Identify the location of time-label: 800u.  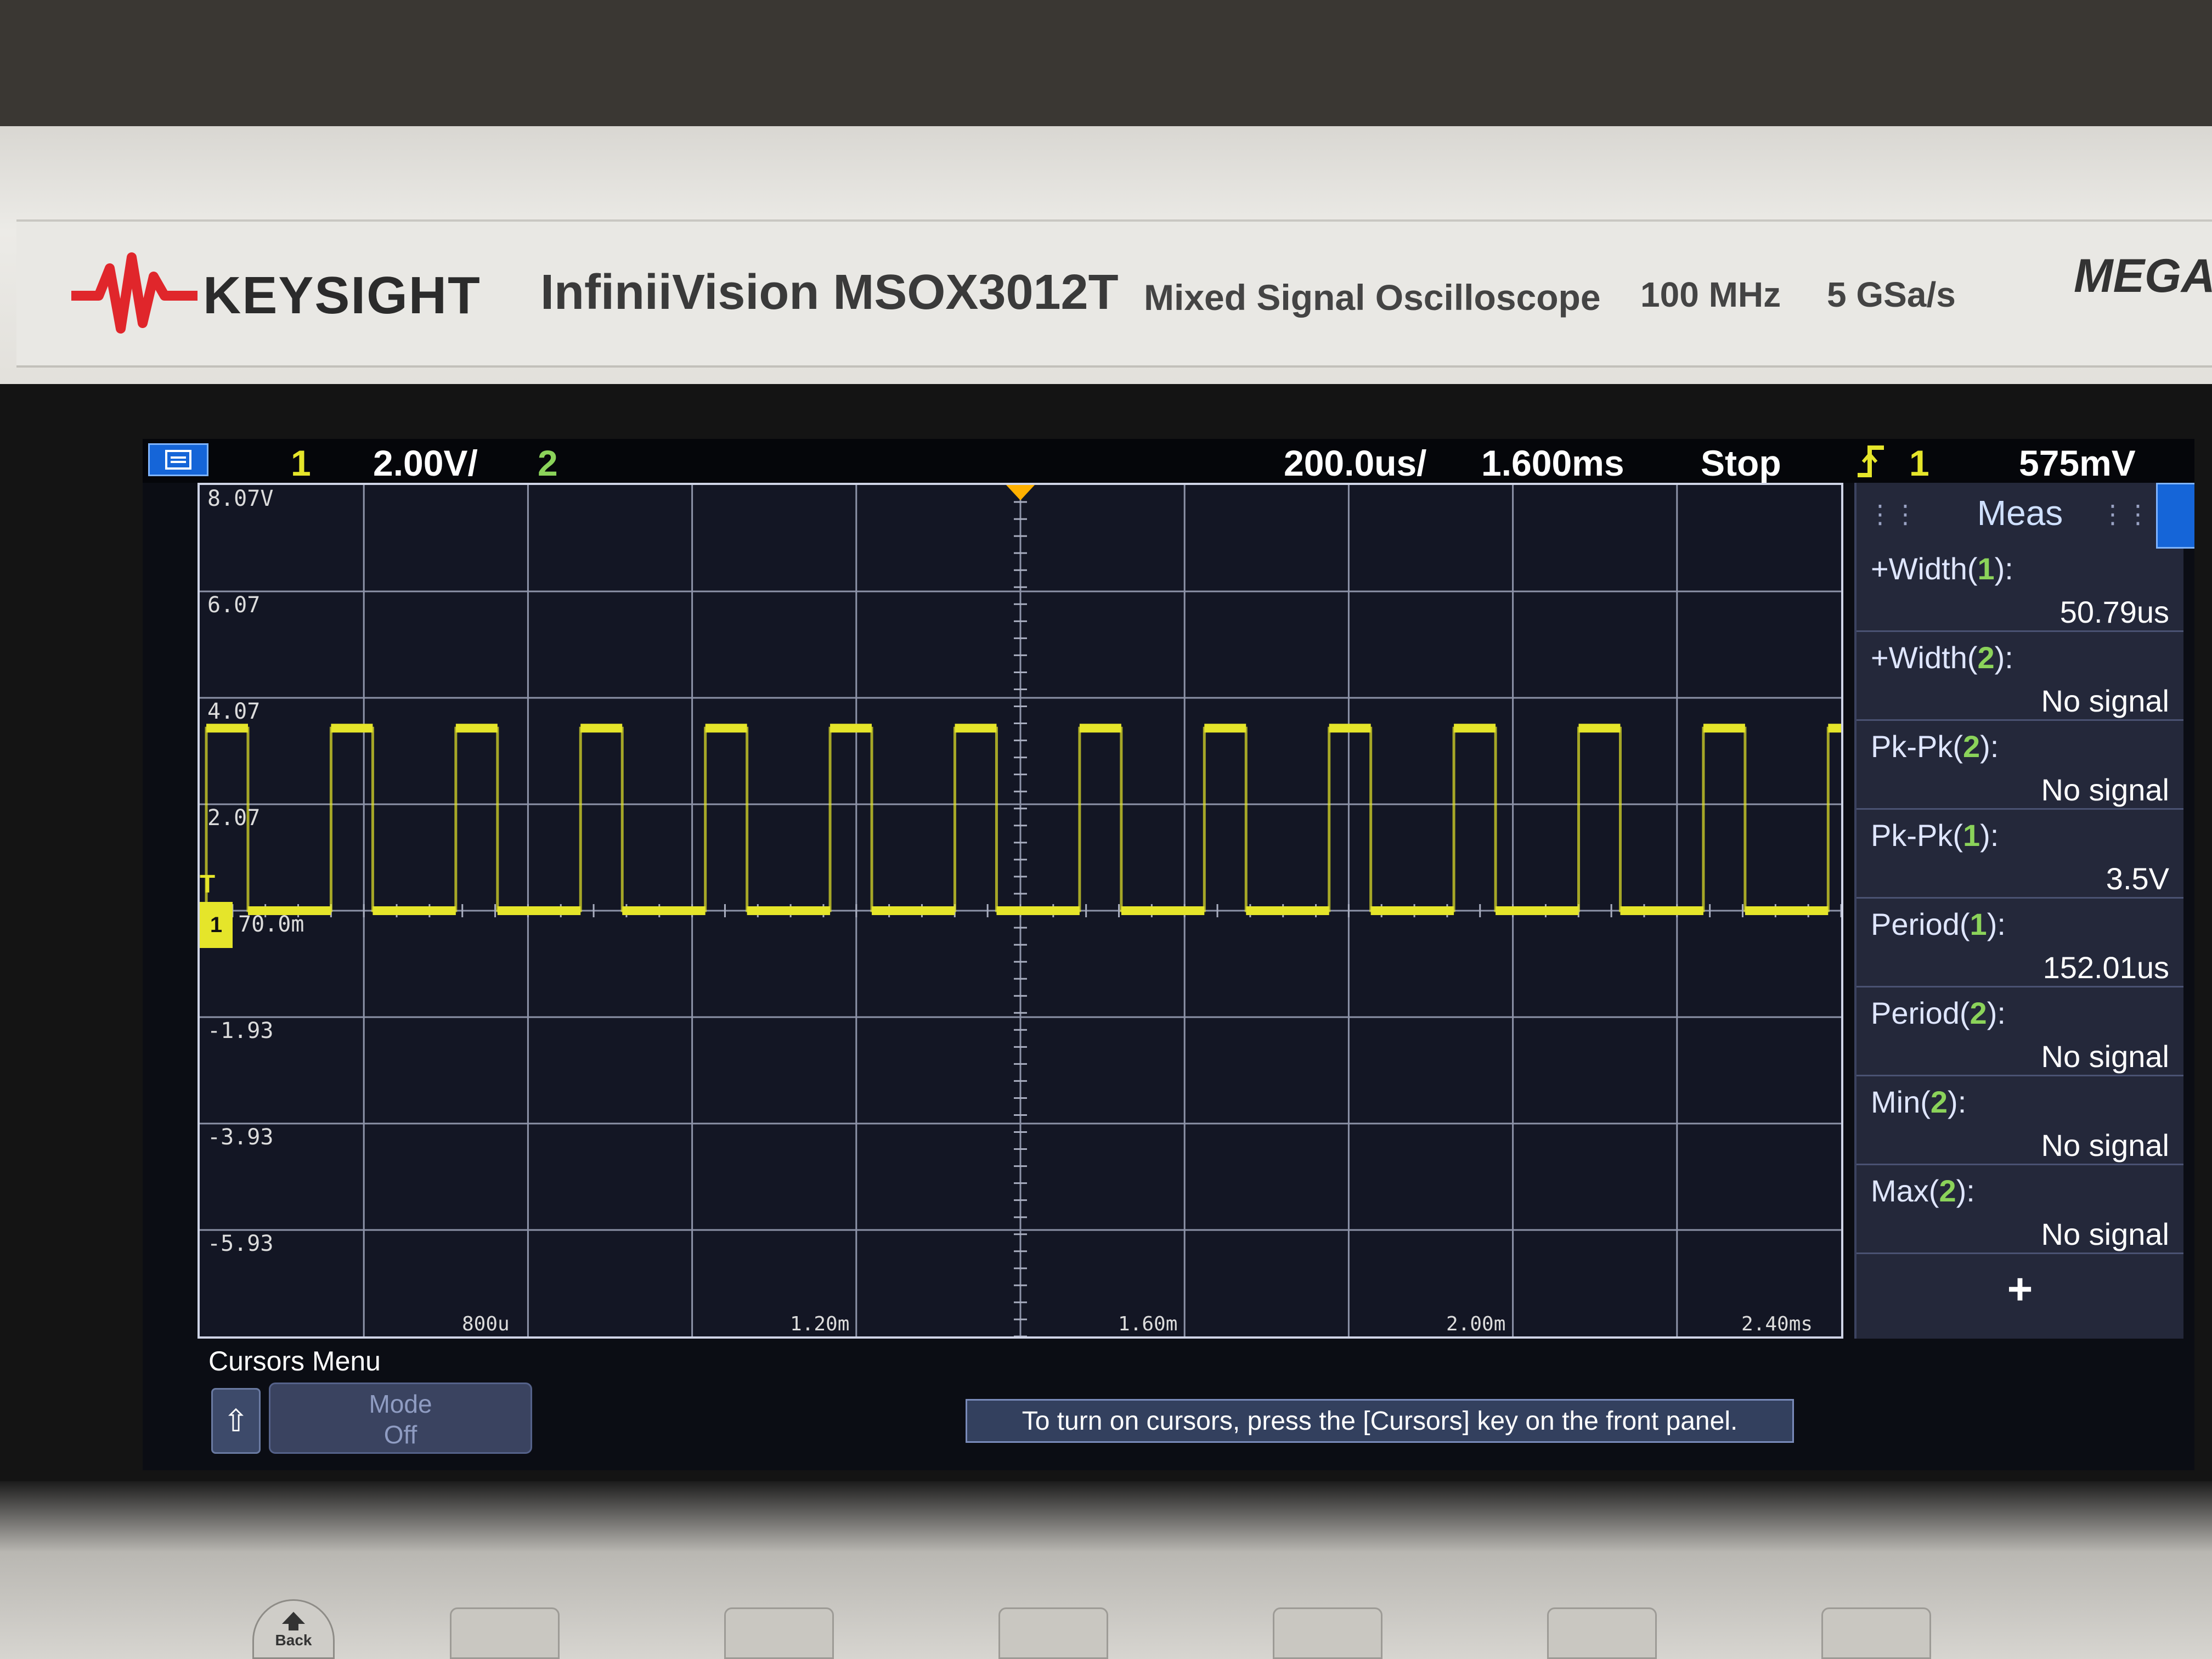
(486, 1324).